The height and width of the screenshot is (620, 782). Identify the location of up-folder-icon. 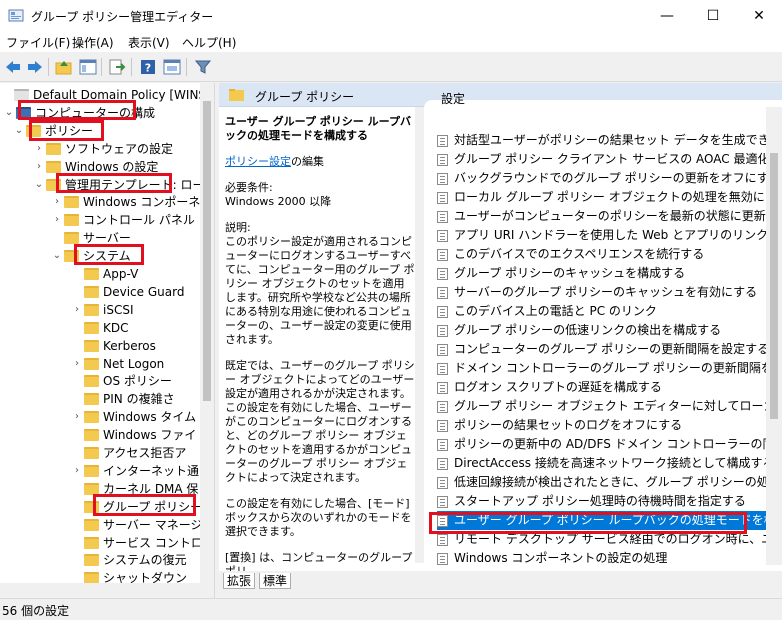
(64, 67).